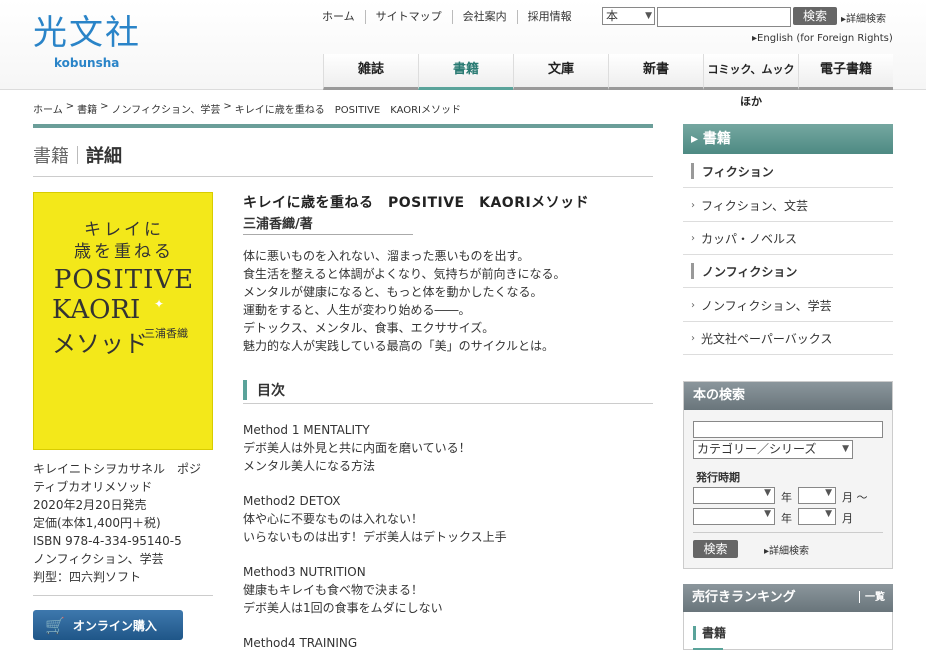 The height and width of the screenshot is (650, 926). Describe the element at coordinates (107, 541) in the screenshot. I see `book-isbn: ISBN 978-4-334-95140-5` at that location.